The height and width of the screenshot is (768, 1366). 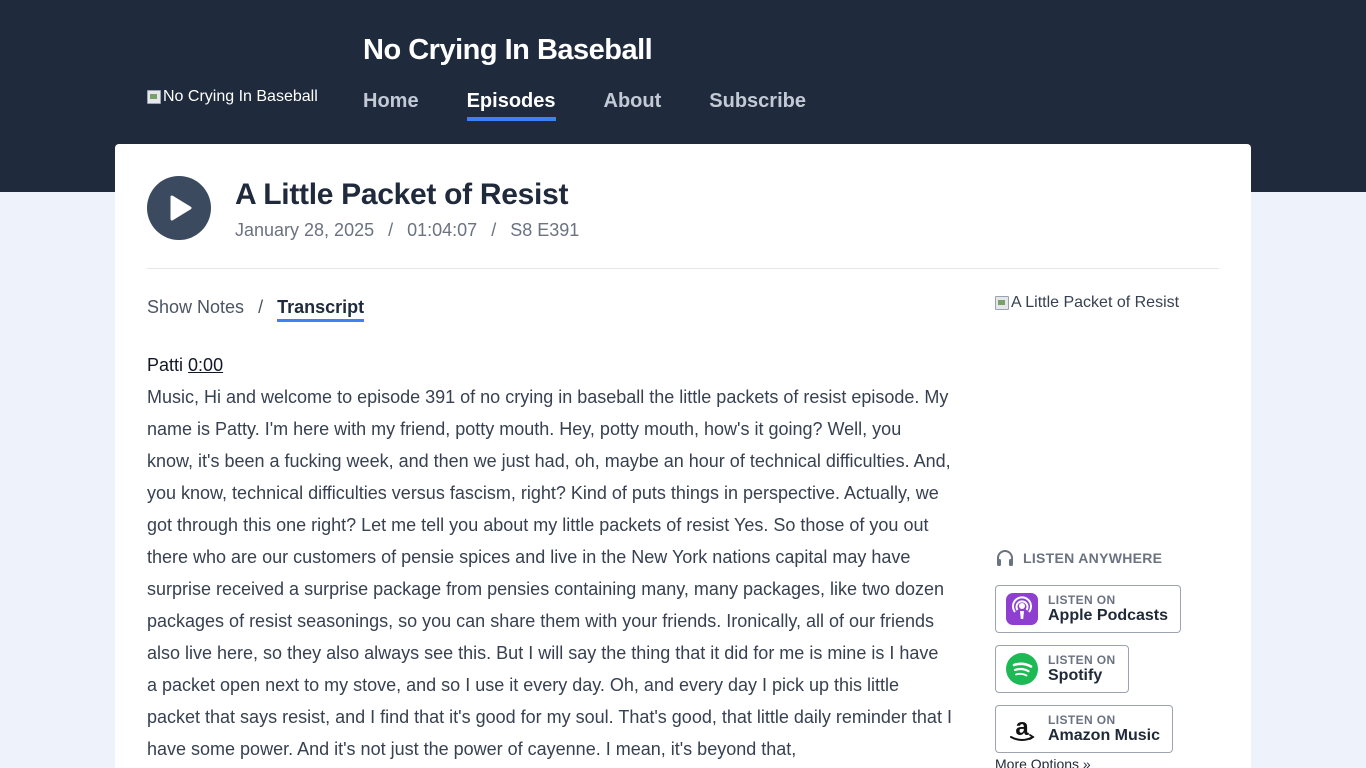 What do you see at coordinates (442, 230) in the screenshot?
I see `episode-duration: 01:04:07` at bounding box center [442, 230].